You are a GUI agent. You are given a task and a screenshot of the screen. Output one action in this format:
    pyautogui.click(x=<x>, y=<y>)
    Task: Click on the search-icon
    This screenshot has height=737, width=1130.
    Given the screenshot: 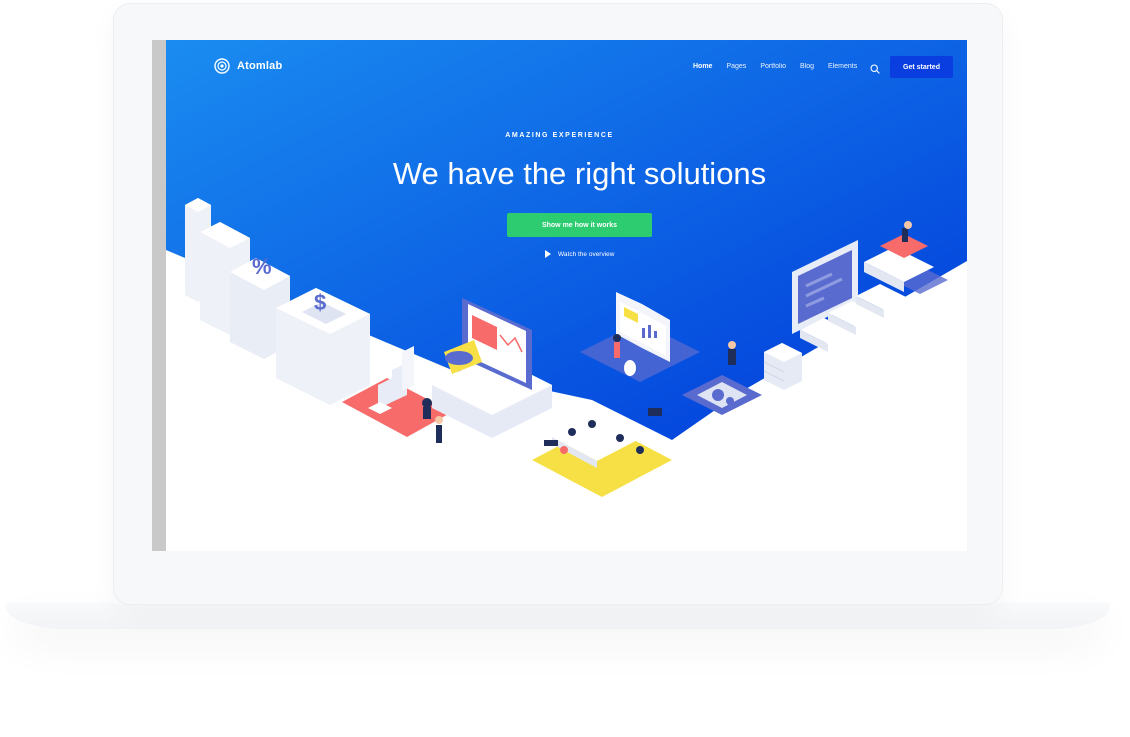 What is the action you would take?
    pyautogui.click(x=875, y=69)
    